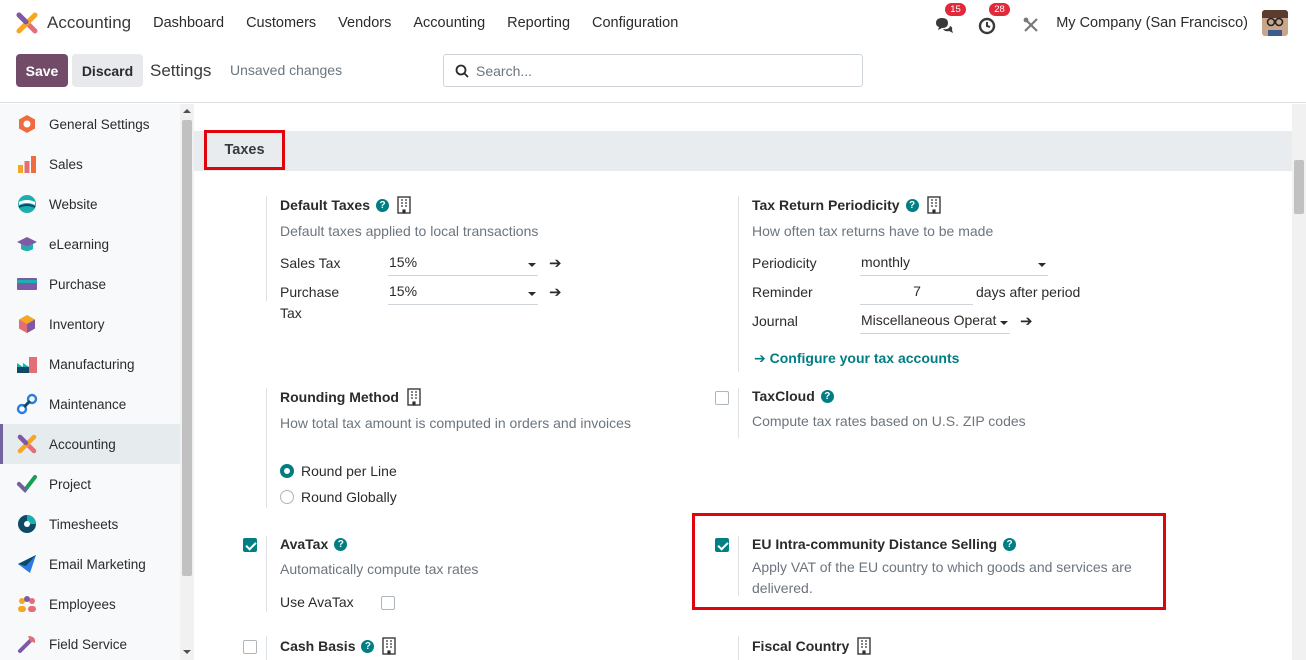 The width and height of the screenshot is (1306, 660). Describe the element at coordinates (784, 263) in the screenshot. I see `periodicity-label: Periodicity` at that location.